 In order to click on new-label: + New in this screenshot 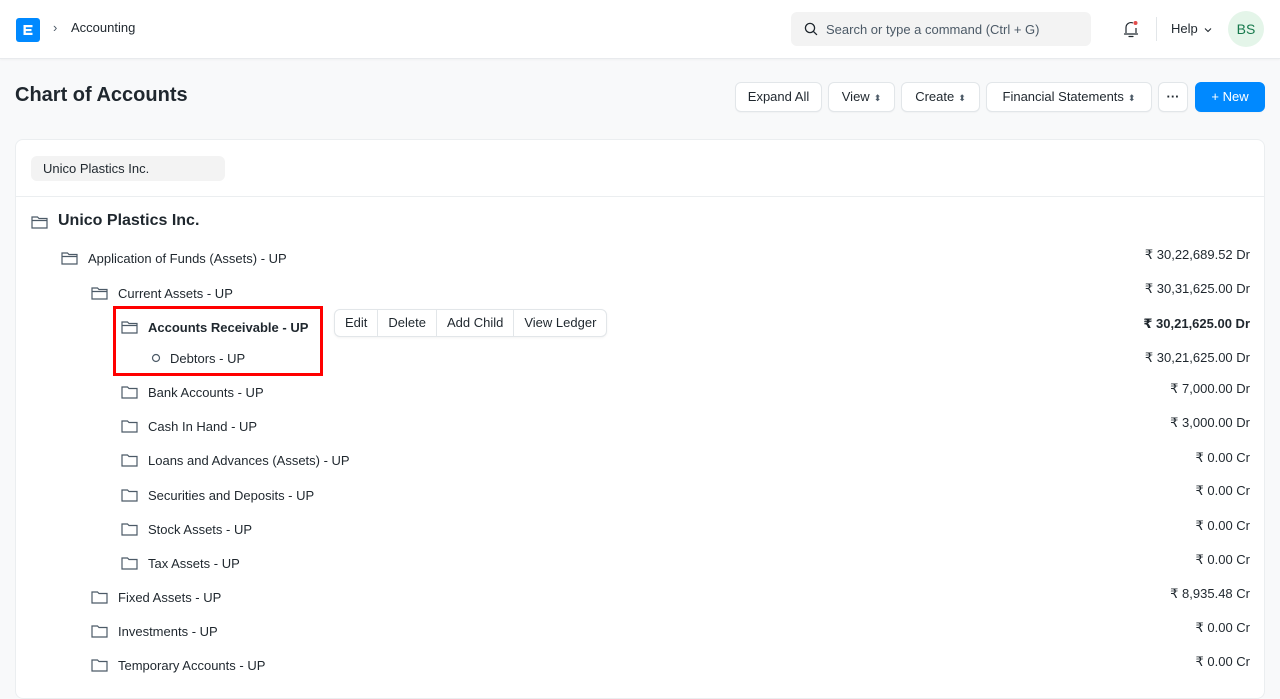, I will do `click(1230, 96)`.